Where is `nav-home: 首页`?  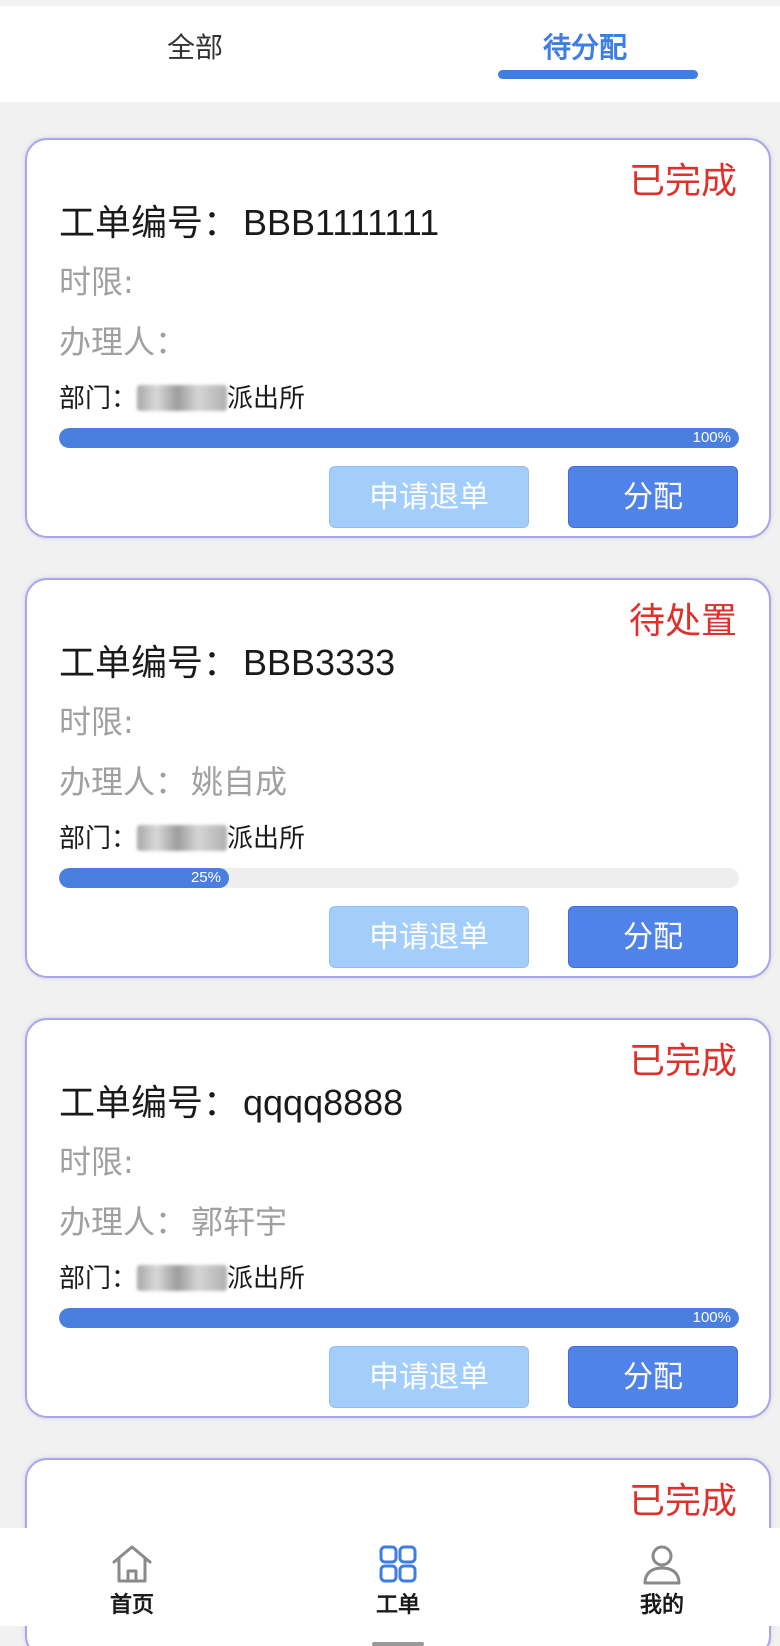 nav-home: 首页 is located at coordinates (132, 1577).